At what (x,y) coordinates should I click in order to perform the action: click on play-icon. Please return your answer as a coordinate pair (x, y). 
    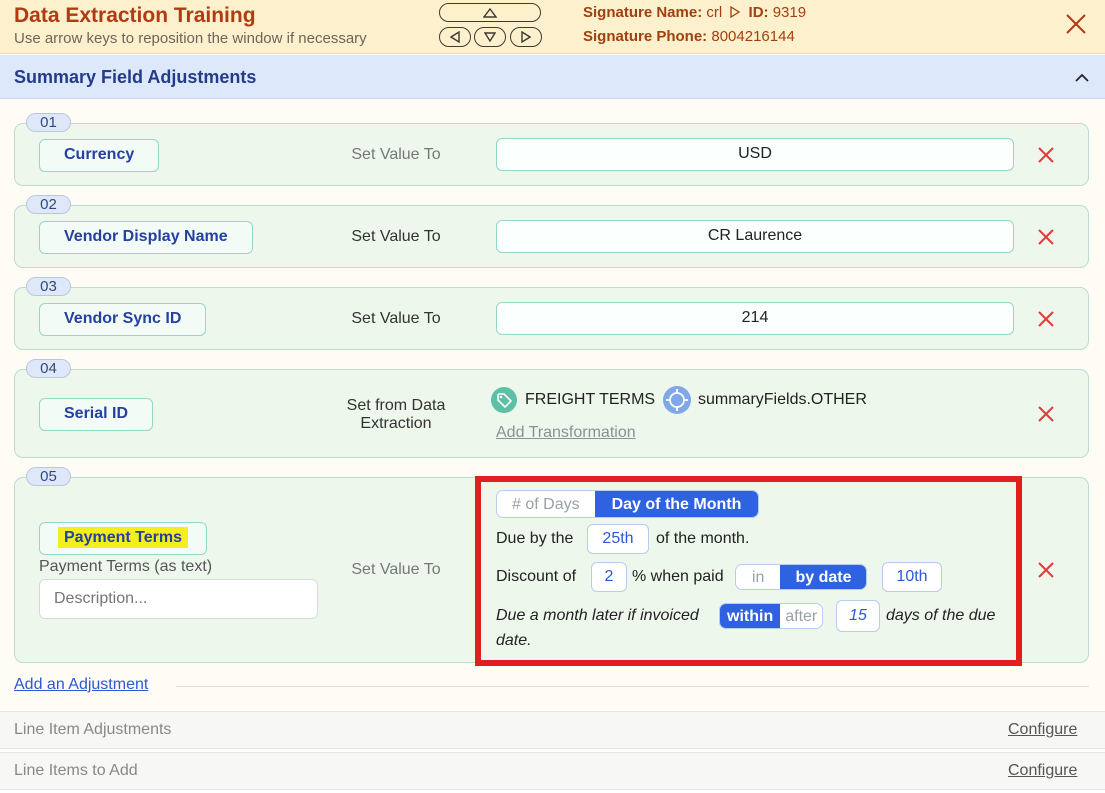
    Looking at the image, I should click on (735, 12).